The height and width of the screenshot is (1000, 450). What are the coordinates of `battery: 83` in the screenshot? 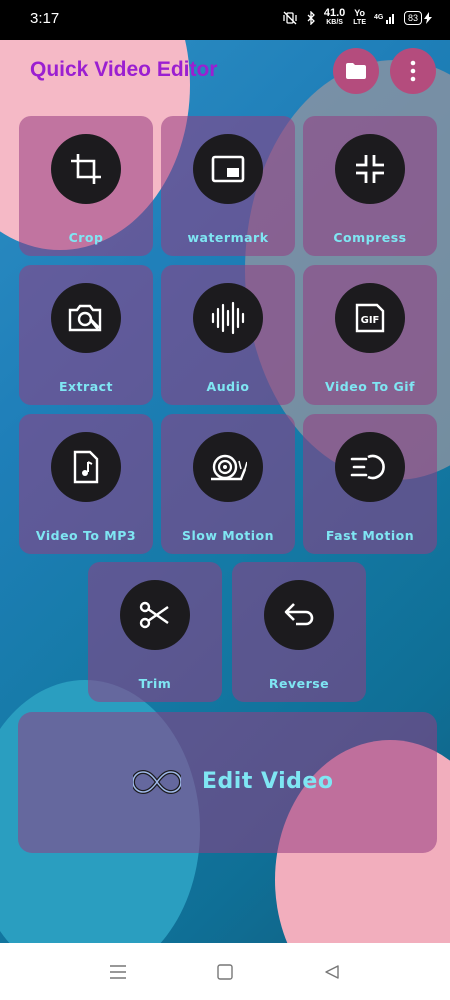 It's located at (417, 18).